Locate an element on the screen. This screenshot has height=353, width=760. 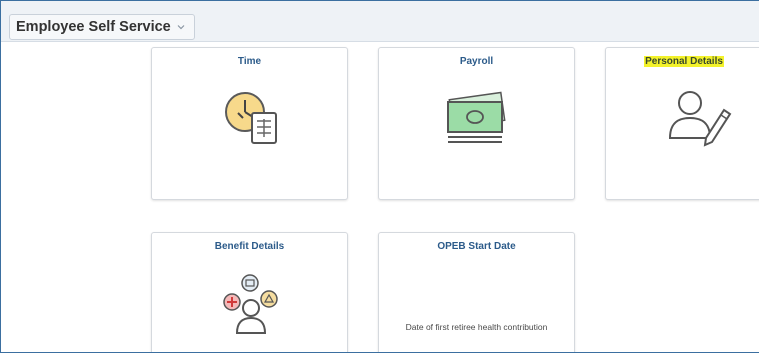
benefits-person-icon is located at coordinates (250, 304).